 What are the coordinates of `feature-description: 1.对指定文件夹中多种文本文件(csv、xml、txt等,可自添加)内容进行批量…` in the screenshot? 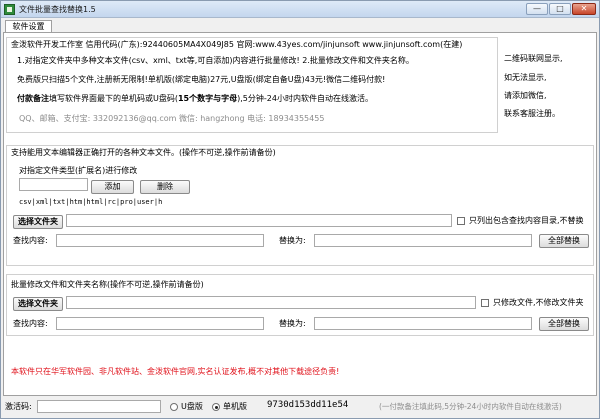 It's located at (215, 60).